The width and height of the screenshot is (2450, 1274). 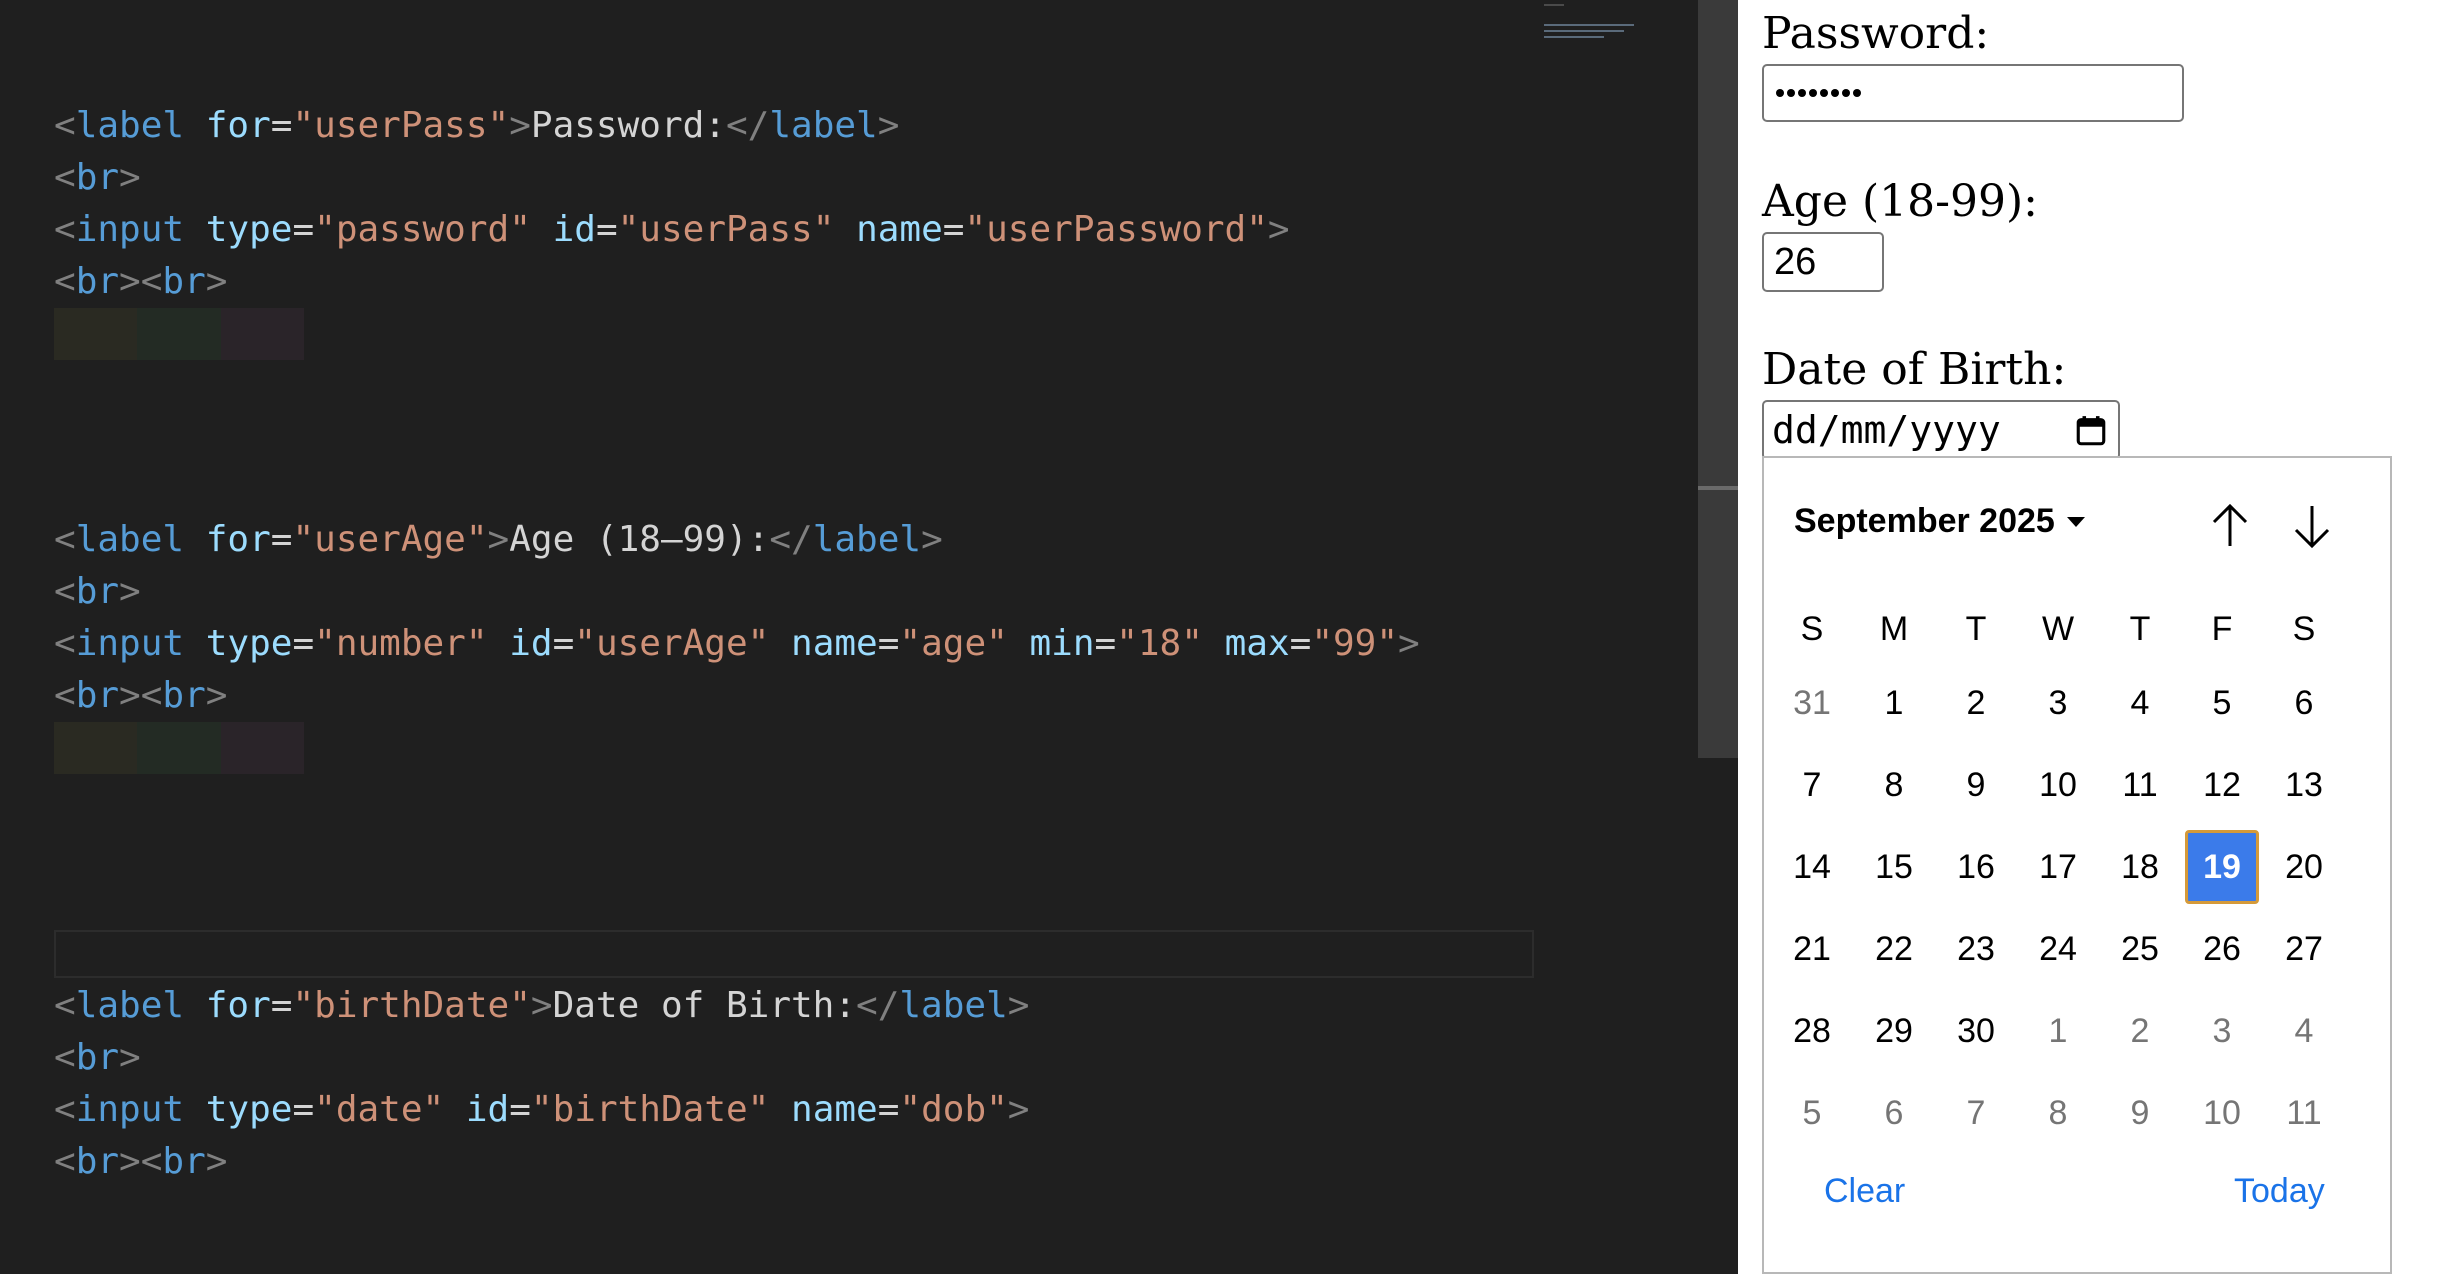 I want to click on code-token: for, so click(x=238, y=125).